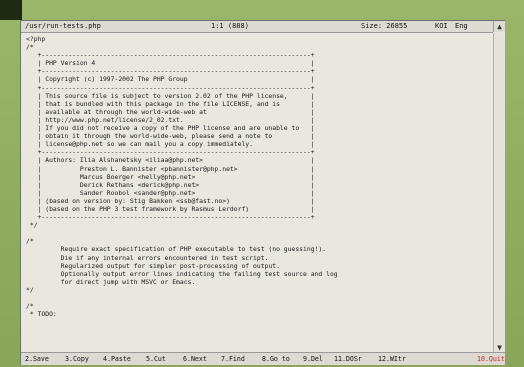  Describe the element at coordinates (257, 63) in the screenshot. I see `code-line: | PHP Version 4 |` at that location.